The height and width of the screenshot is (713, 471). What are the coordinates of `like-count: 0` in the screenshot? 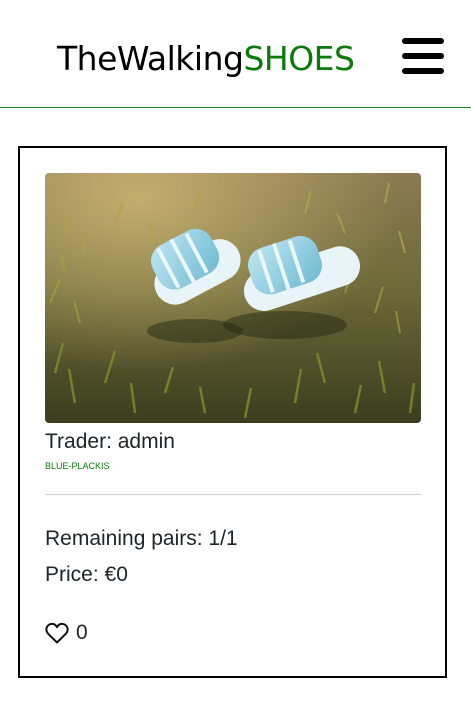 It's located at (82, 632).